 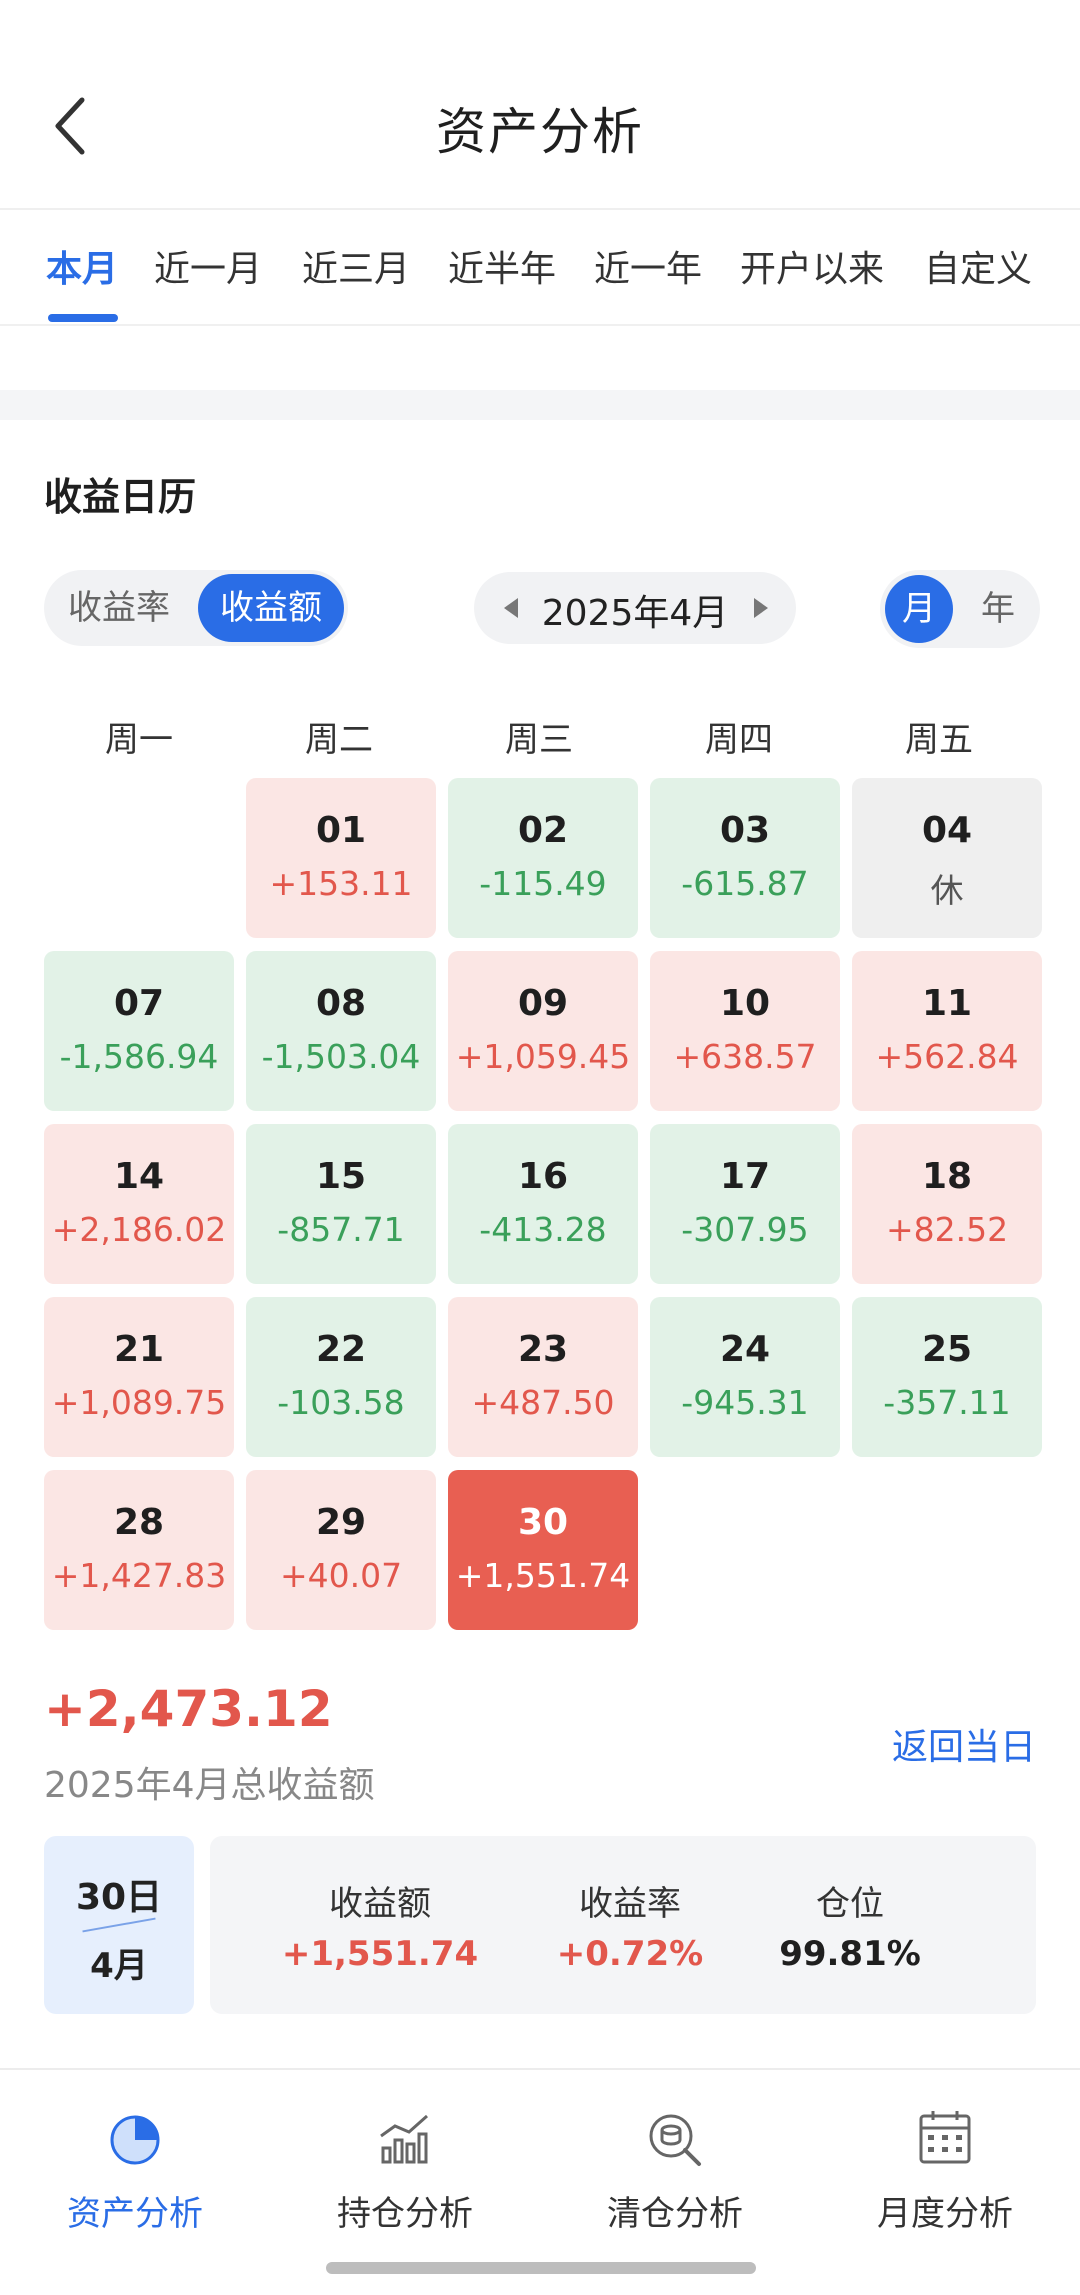 What do you see at coordinates (209, 1785) in the screenshot?
I see `month-total-label: 2025年4月总收益额` at bounding box center [209, 1785].